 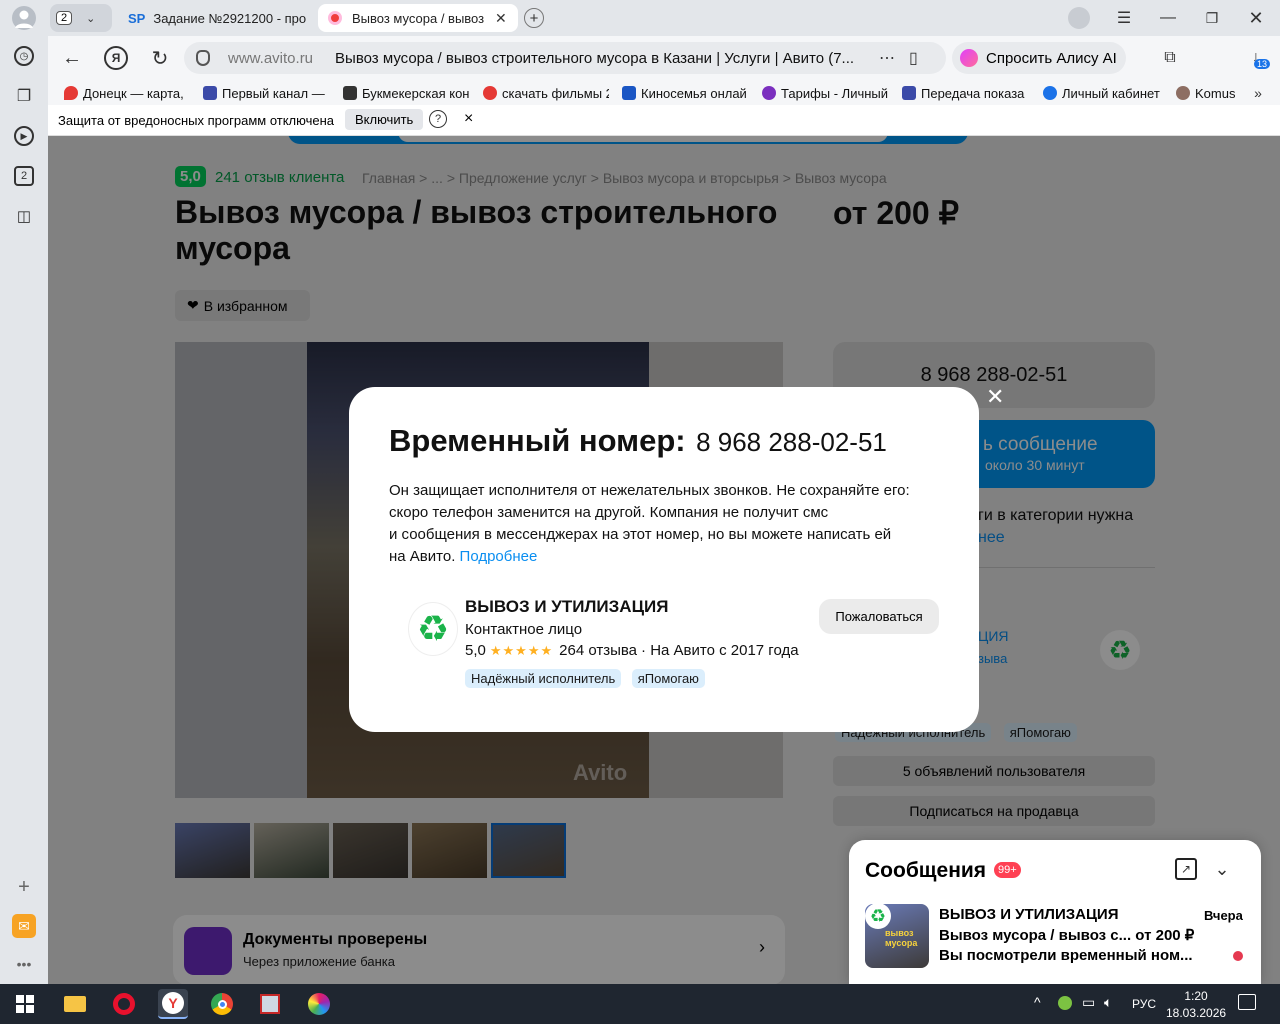 I want to click on meter-icon, so click(x=909, y=93).